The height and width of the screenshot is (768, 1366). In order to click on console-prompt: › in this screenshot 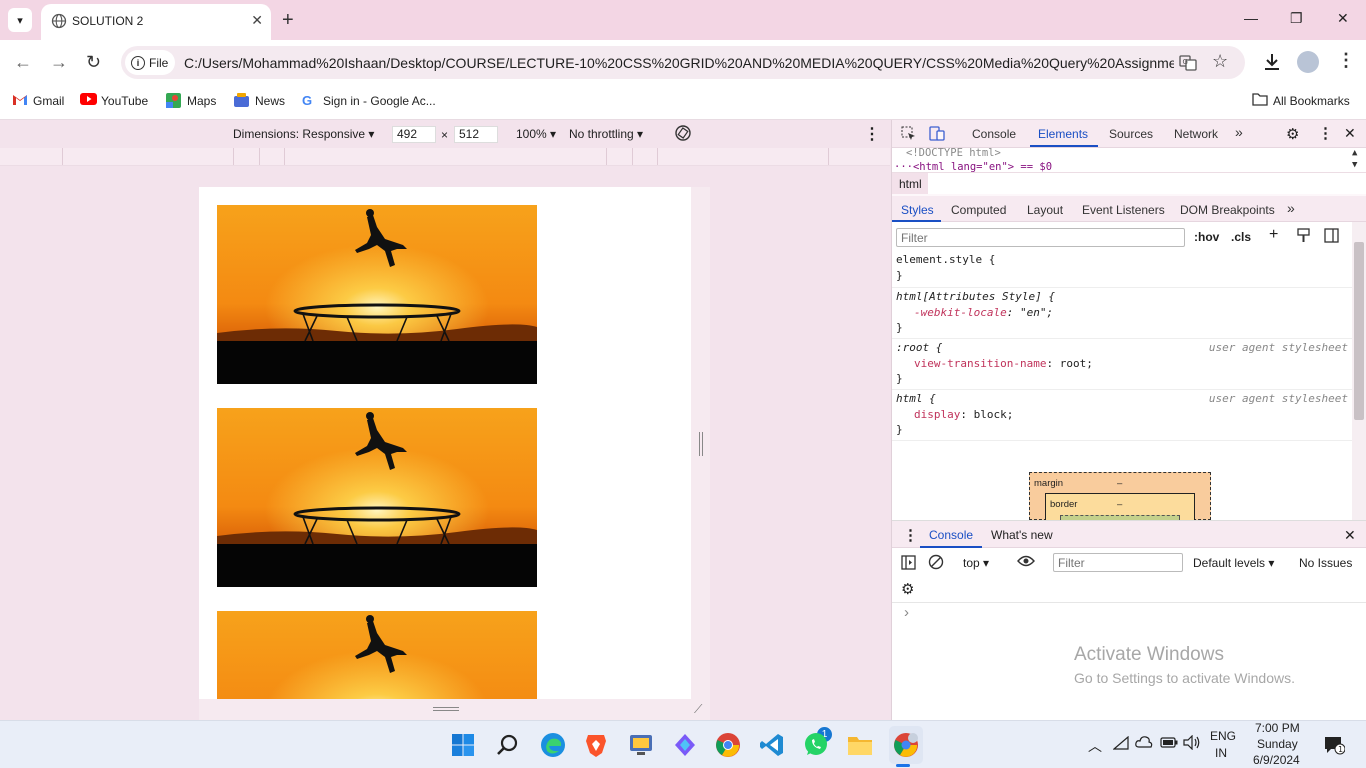, I will do `click(906, 612)`.